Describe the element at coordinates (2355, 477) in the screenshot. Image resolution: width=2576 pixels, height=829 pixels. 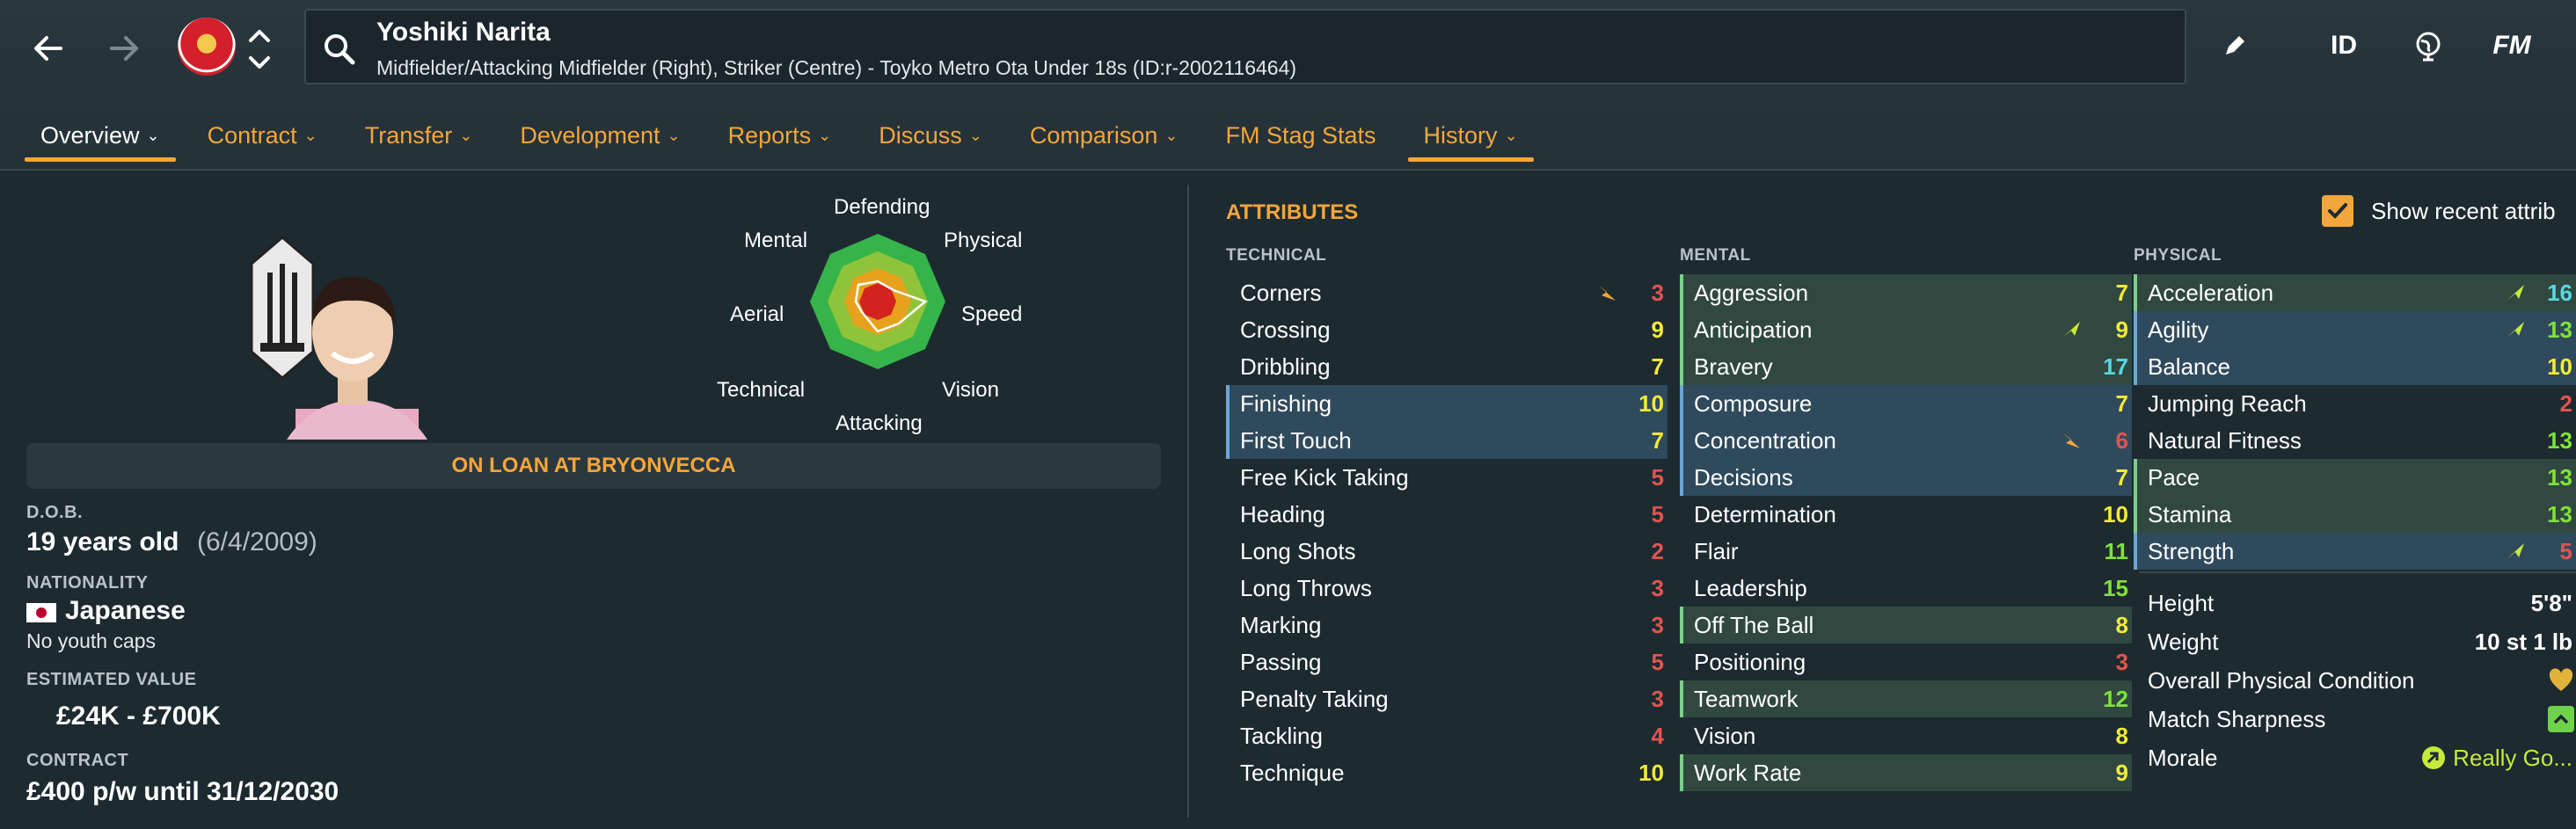
I see `attribute-row: Pace 13` at that location.